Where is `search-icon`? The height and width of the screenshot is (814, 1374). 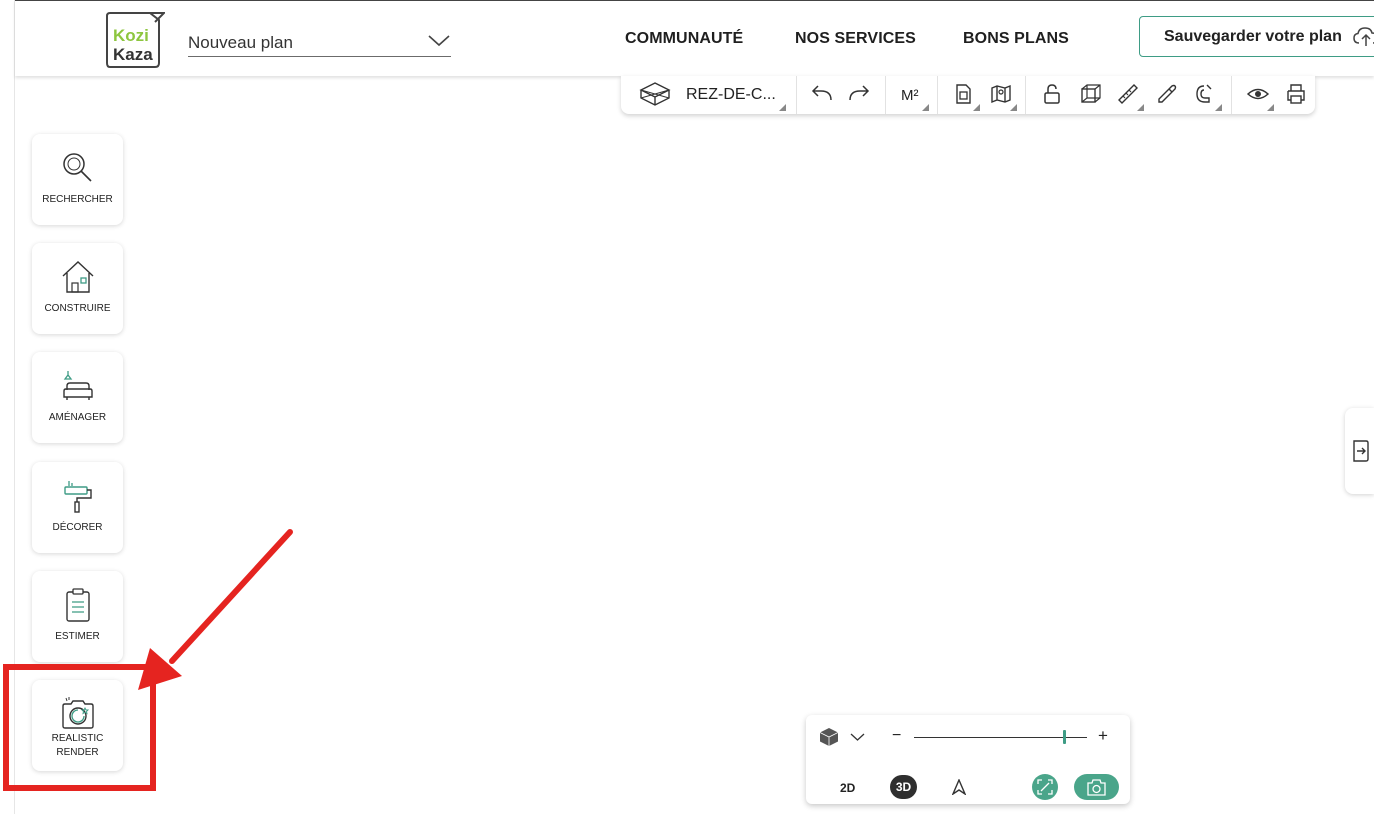 search-icon is located at coordinates (77, 167).